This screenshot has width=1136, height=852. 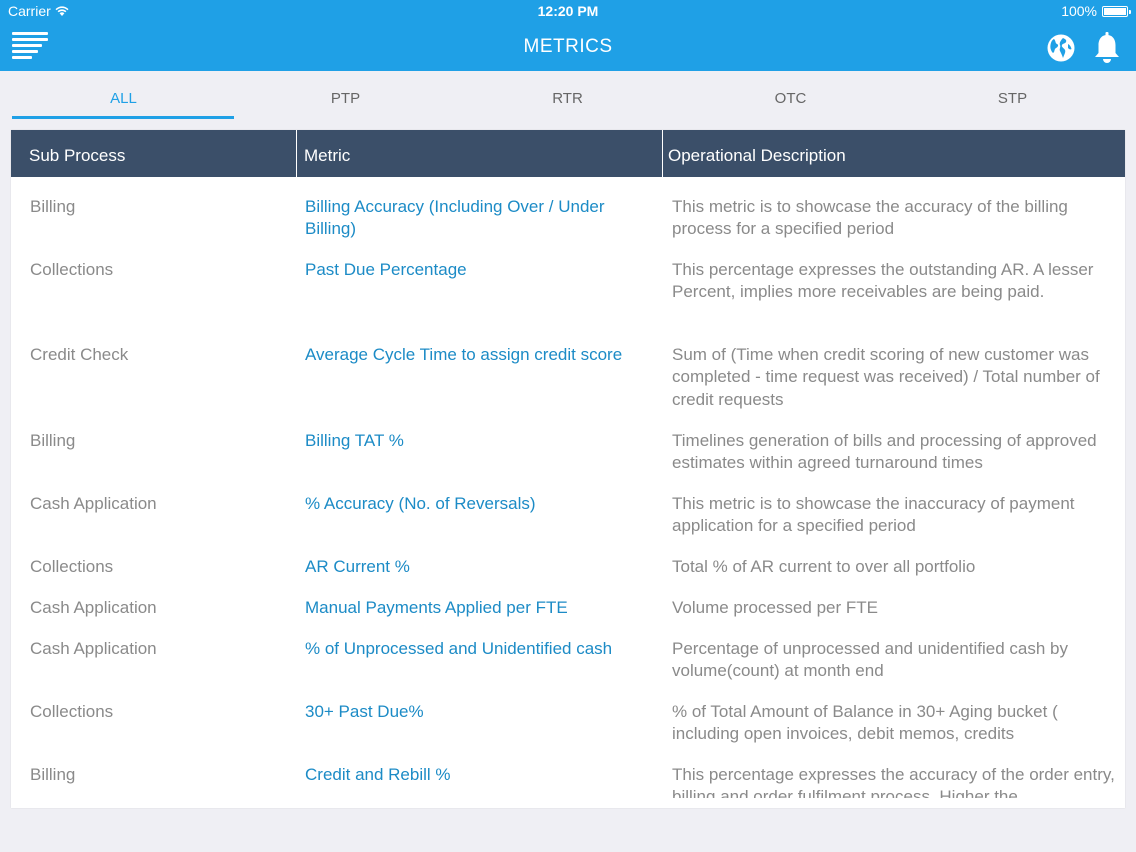 I want to click on category-tabs: ALL PTP RTR OTC STP, so click(x=568, y=97).